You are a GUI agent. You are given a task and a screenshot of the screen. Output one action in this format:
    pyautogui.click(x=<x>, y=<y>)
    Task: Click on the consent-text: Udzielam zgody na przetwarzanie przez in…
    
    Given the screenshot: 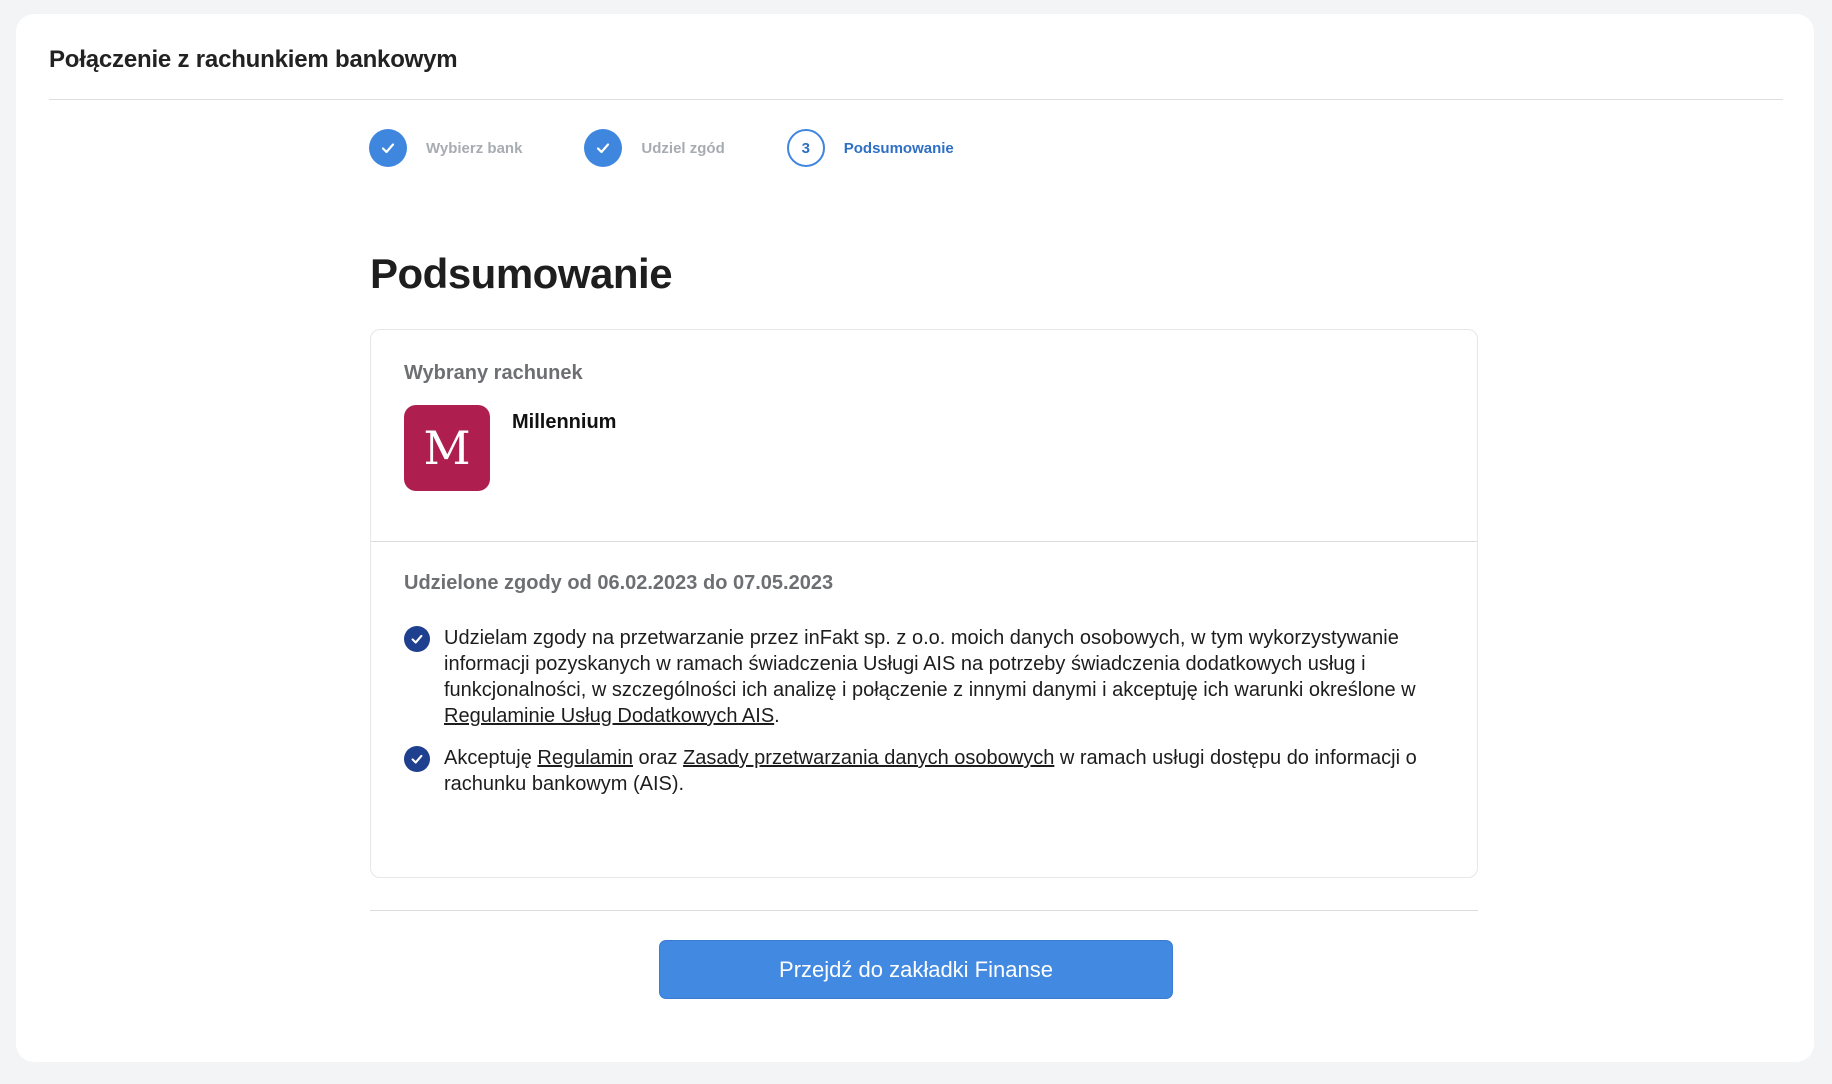 What is the action you would take?
    pyautogui.click(x=930, y=677)
    